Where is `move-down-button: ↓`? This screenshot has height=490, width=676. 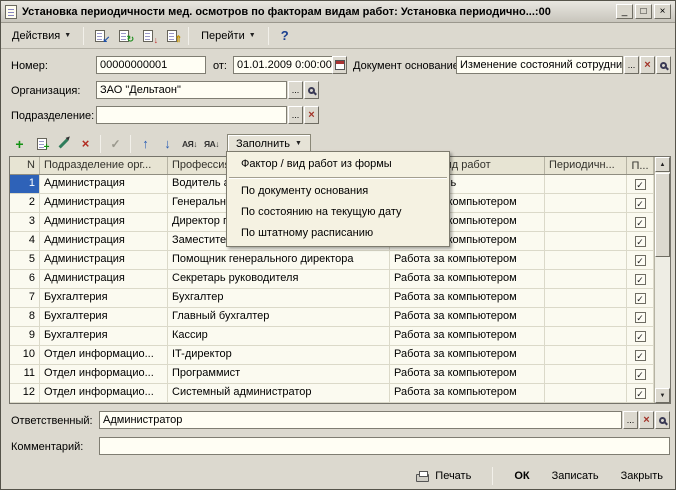
move-down-button: ↓ is located at coordinates (167, 144).